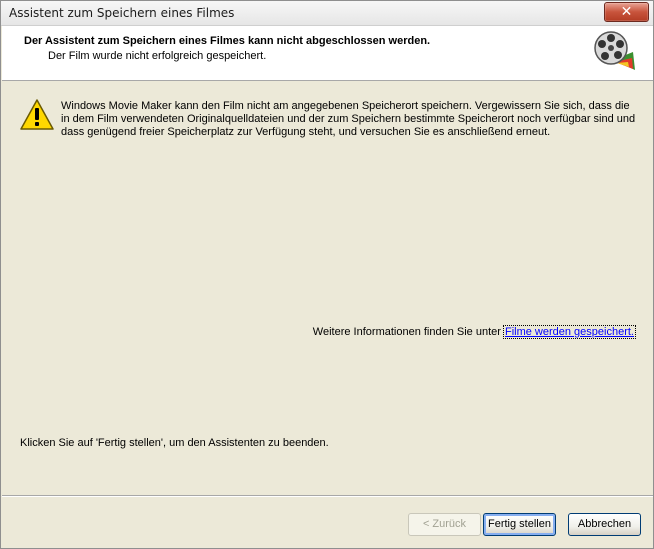 Image resolution: width=654 pixels, height=549 pixels. Describe the element at coordinates (604, 524) in the screenshot. I see `cancel-button: Abbrechen` at that location.